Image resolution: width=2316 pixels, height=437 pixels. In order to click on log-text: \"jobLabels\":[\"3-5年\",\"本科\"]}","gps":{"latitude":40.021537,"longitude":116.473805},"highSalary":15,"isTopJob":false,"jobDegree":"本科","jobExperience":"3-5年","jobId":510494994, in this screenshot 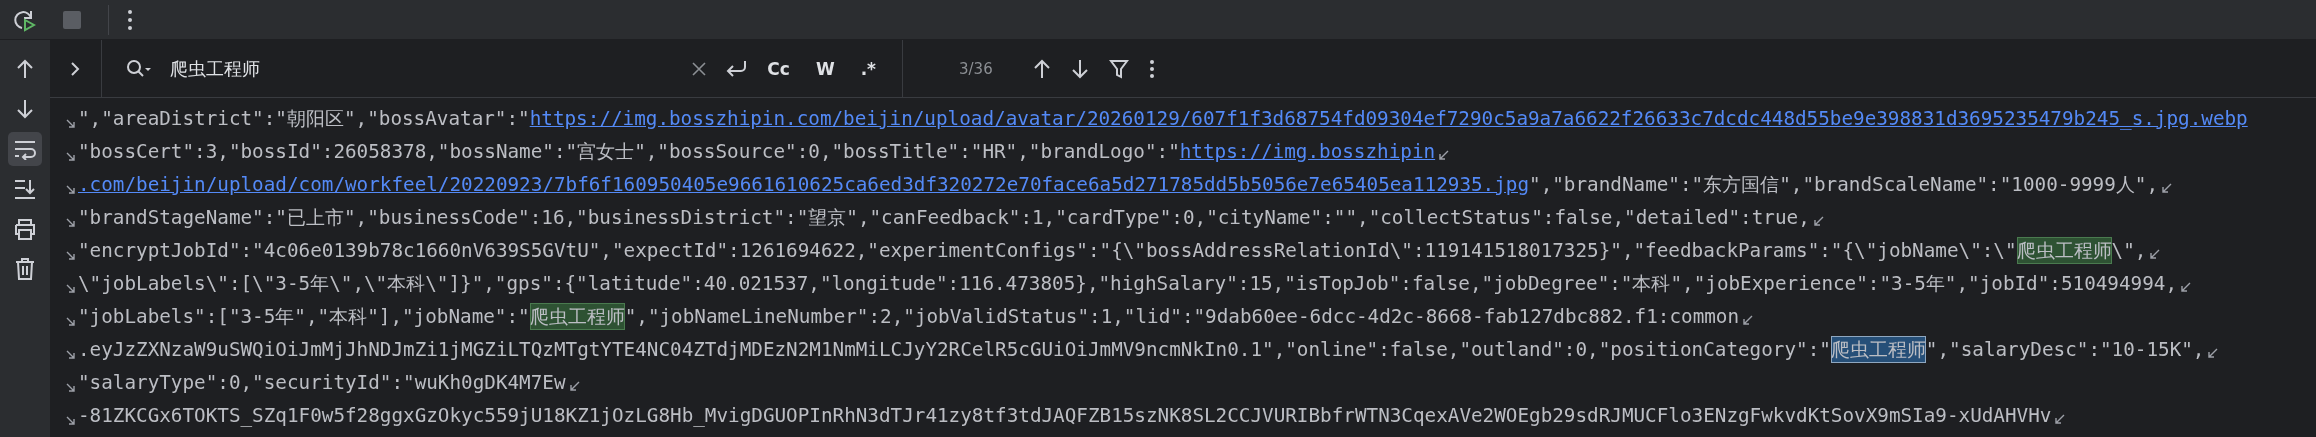, I will do `click(1128, 284)`.